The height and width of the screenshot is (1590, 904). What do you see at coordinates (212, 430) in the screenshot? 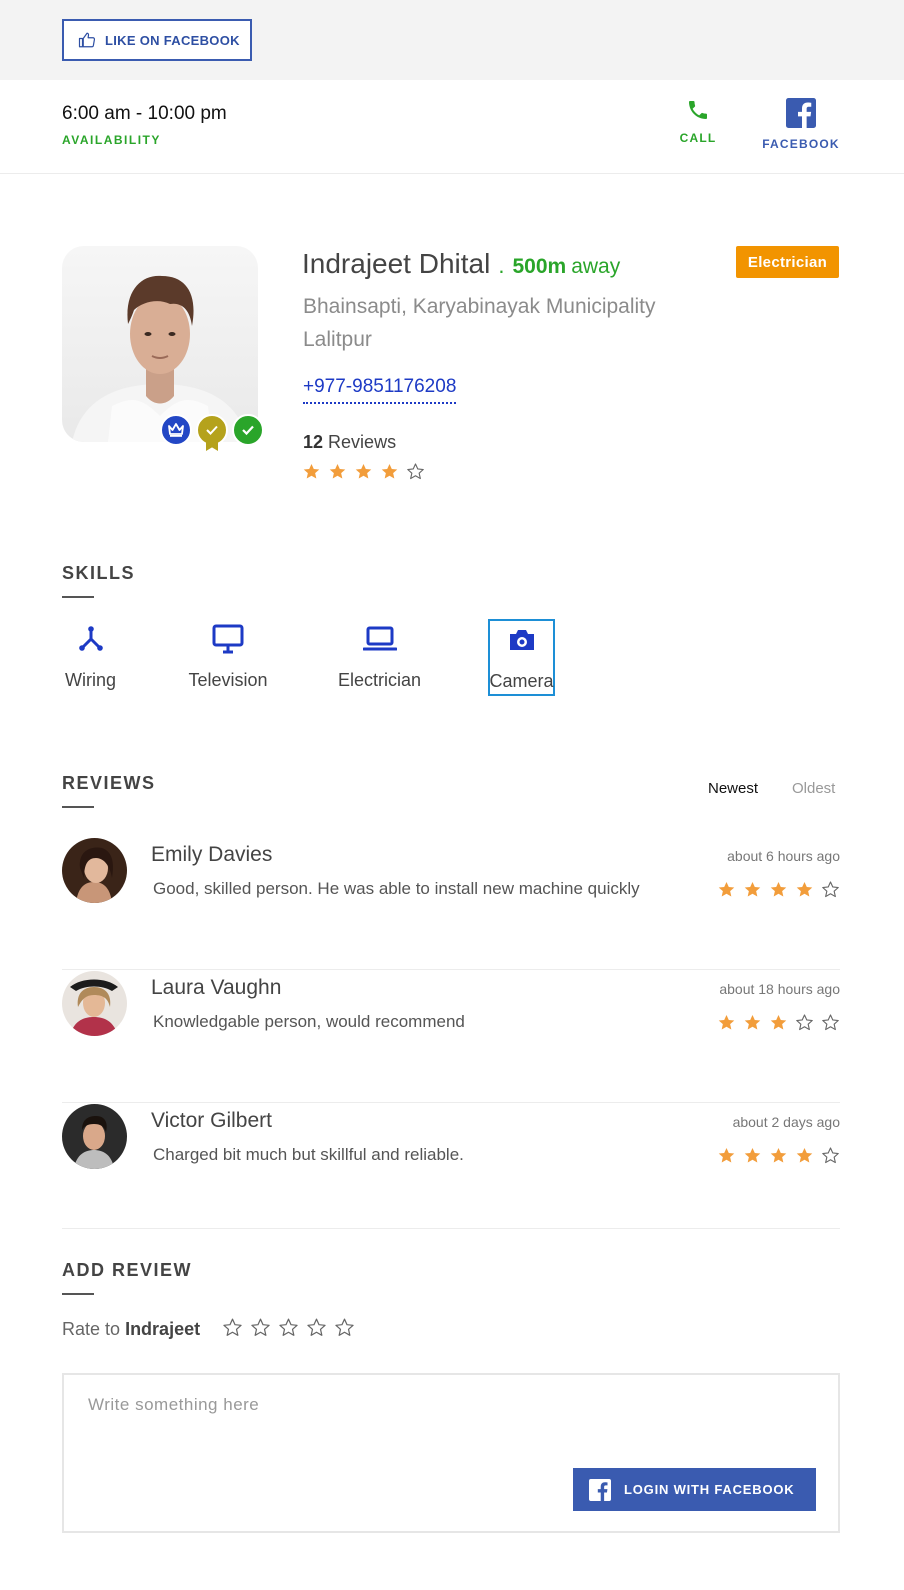
I see `medal-badge-icon` at bounding box center [212, 430].